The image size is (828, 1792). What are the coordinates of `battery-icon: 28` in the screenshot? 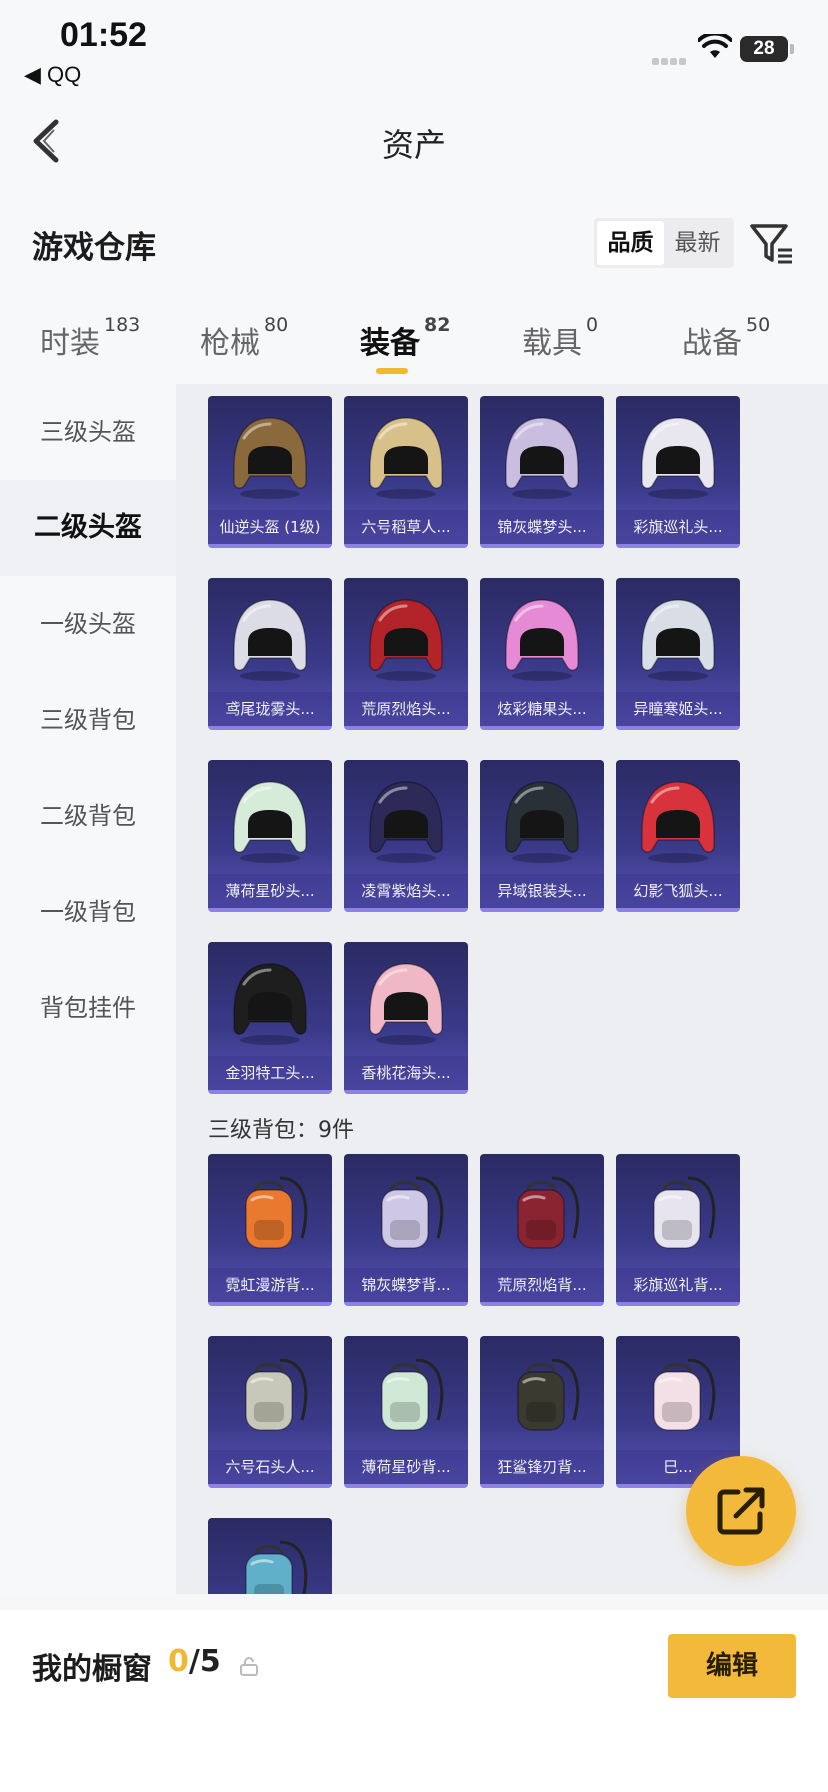 It's located at (764, 49).